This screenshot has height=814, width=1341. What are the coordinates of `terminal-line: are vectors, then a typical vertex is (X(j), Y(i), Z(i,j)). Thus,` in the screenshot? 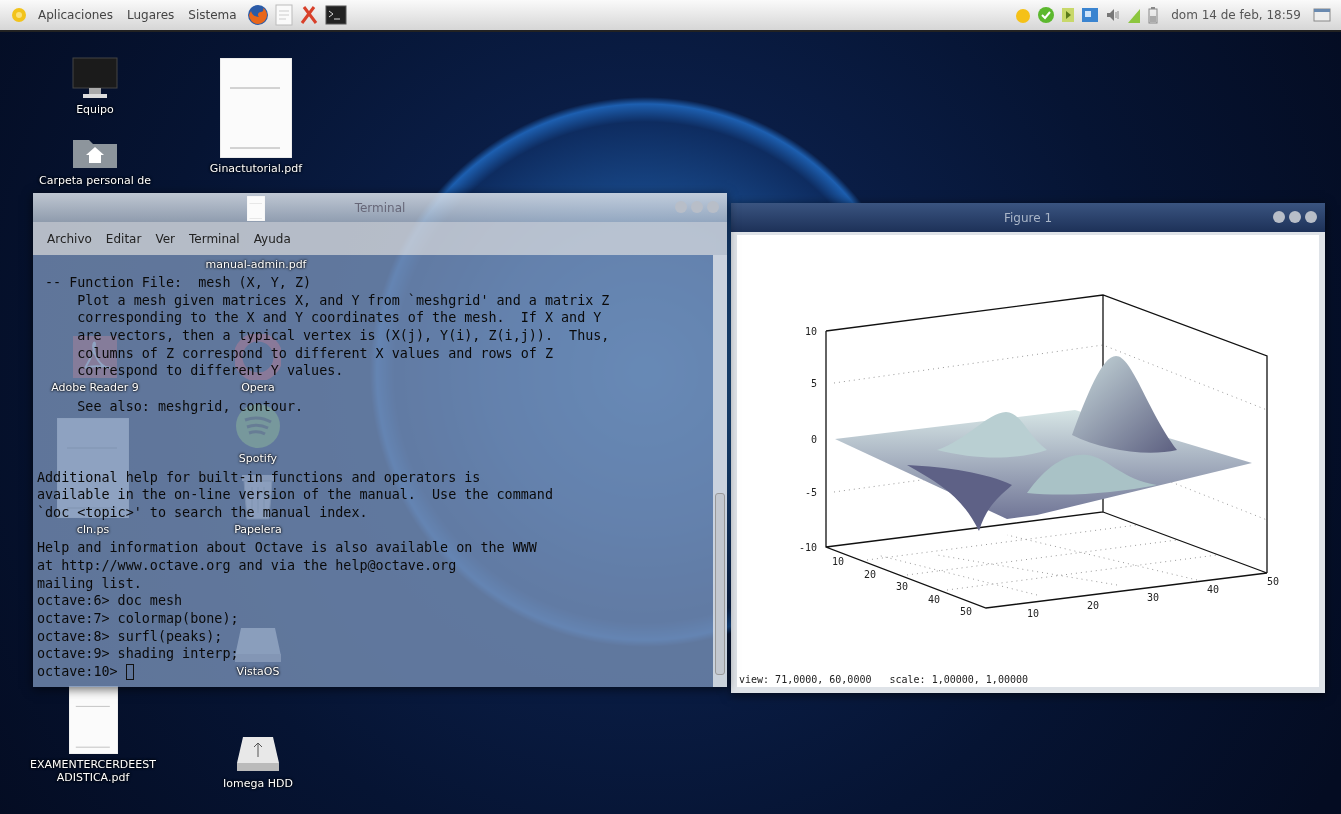 It's located at (343, 336).